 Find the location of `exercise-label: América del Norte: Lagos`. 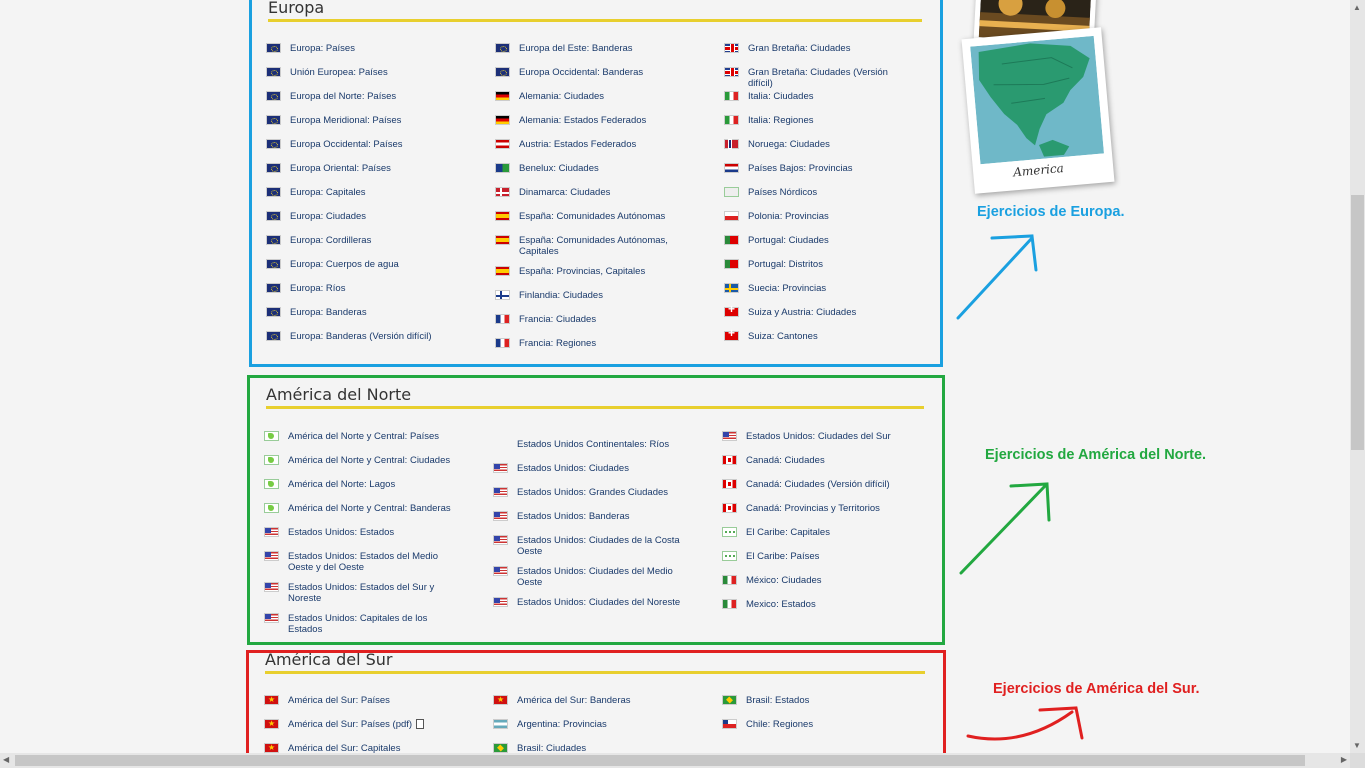

exercise-label: América del Norte: Lagos is located at coordinates (342, 484).